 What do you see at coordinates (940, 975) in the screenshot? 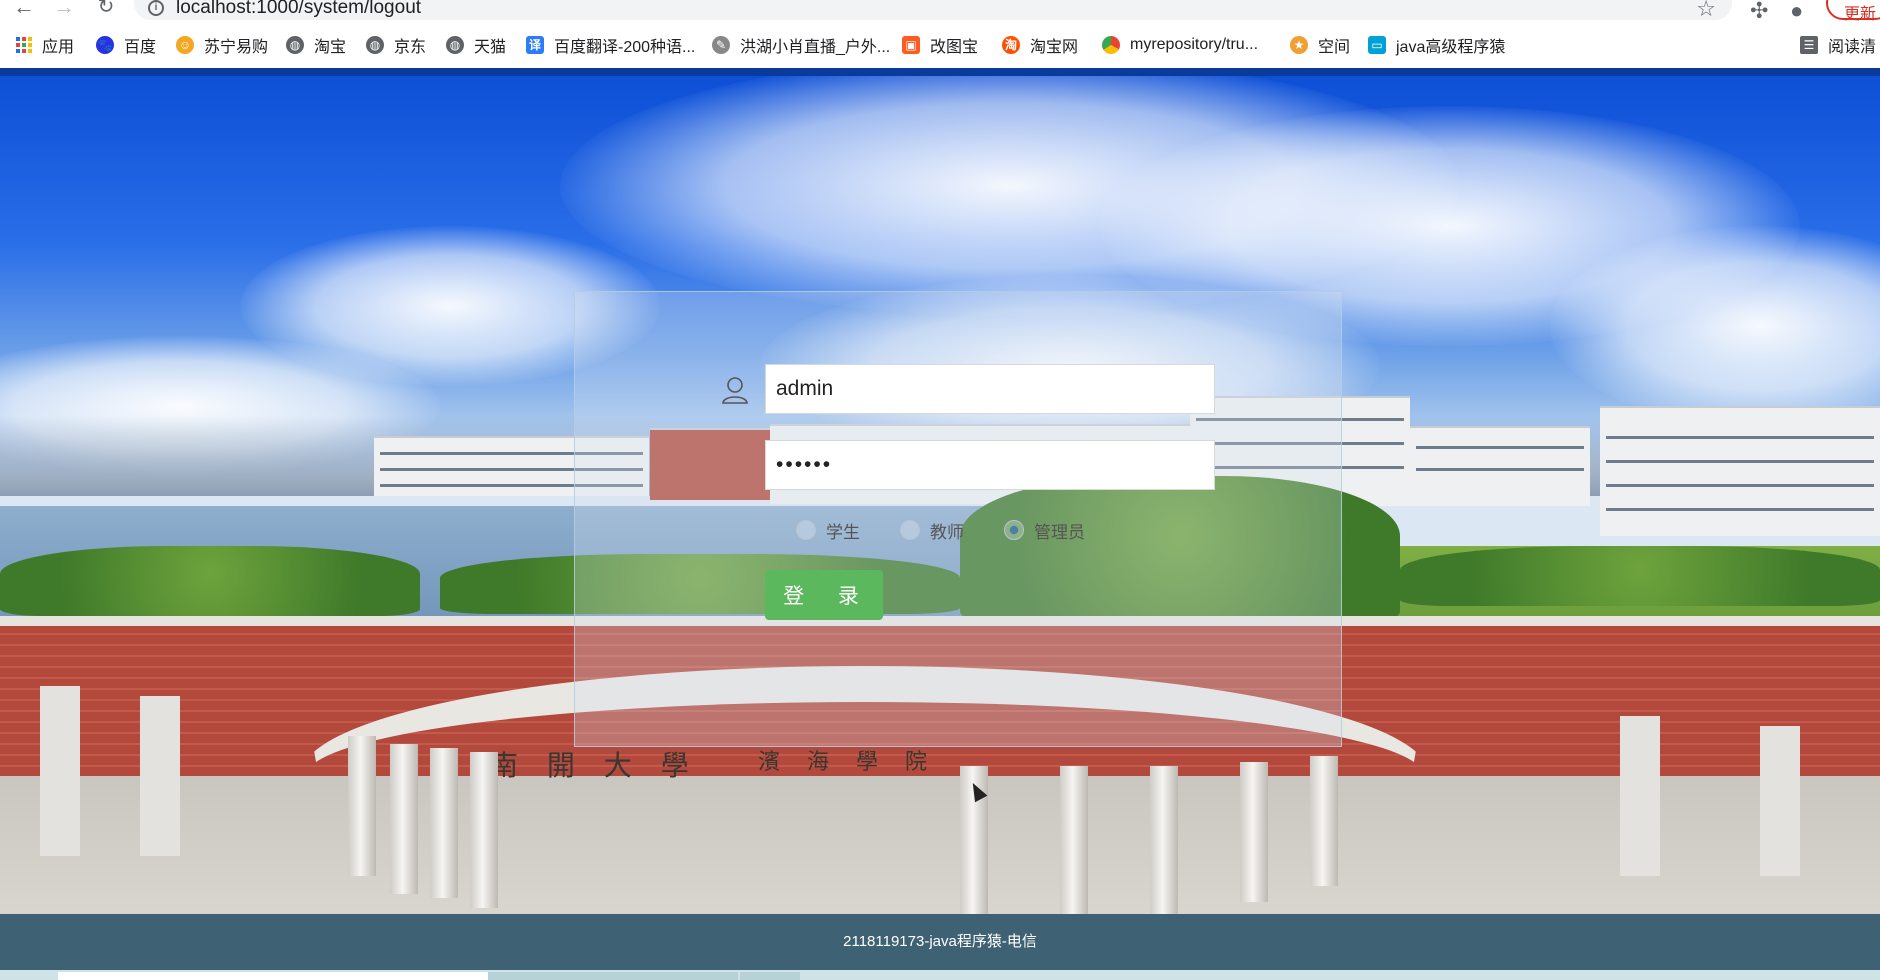
I see `taskbar-strip` at bounding box center [940, 975].